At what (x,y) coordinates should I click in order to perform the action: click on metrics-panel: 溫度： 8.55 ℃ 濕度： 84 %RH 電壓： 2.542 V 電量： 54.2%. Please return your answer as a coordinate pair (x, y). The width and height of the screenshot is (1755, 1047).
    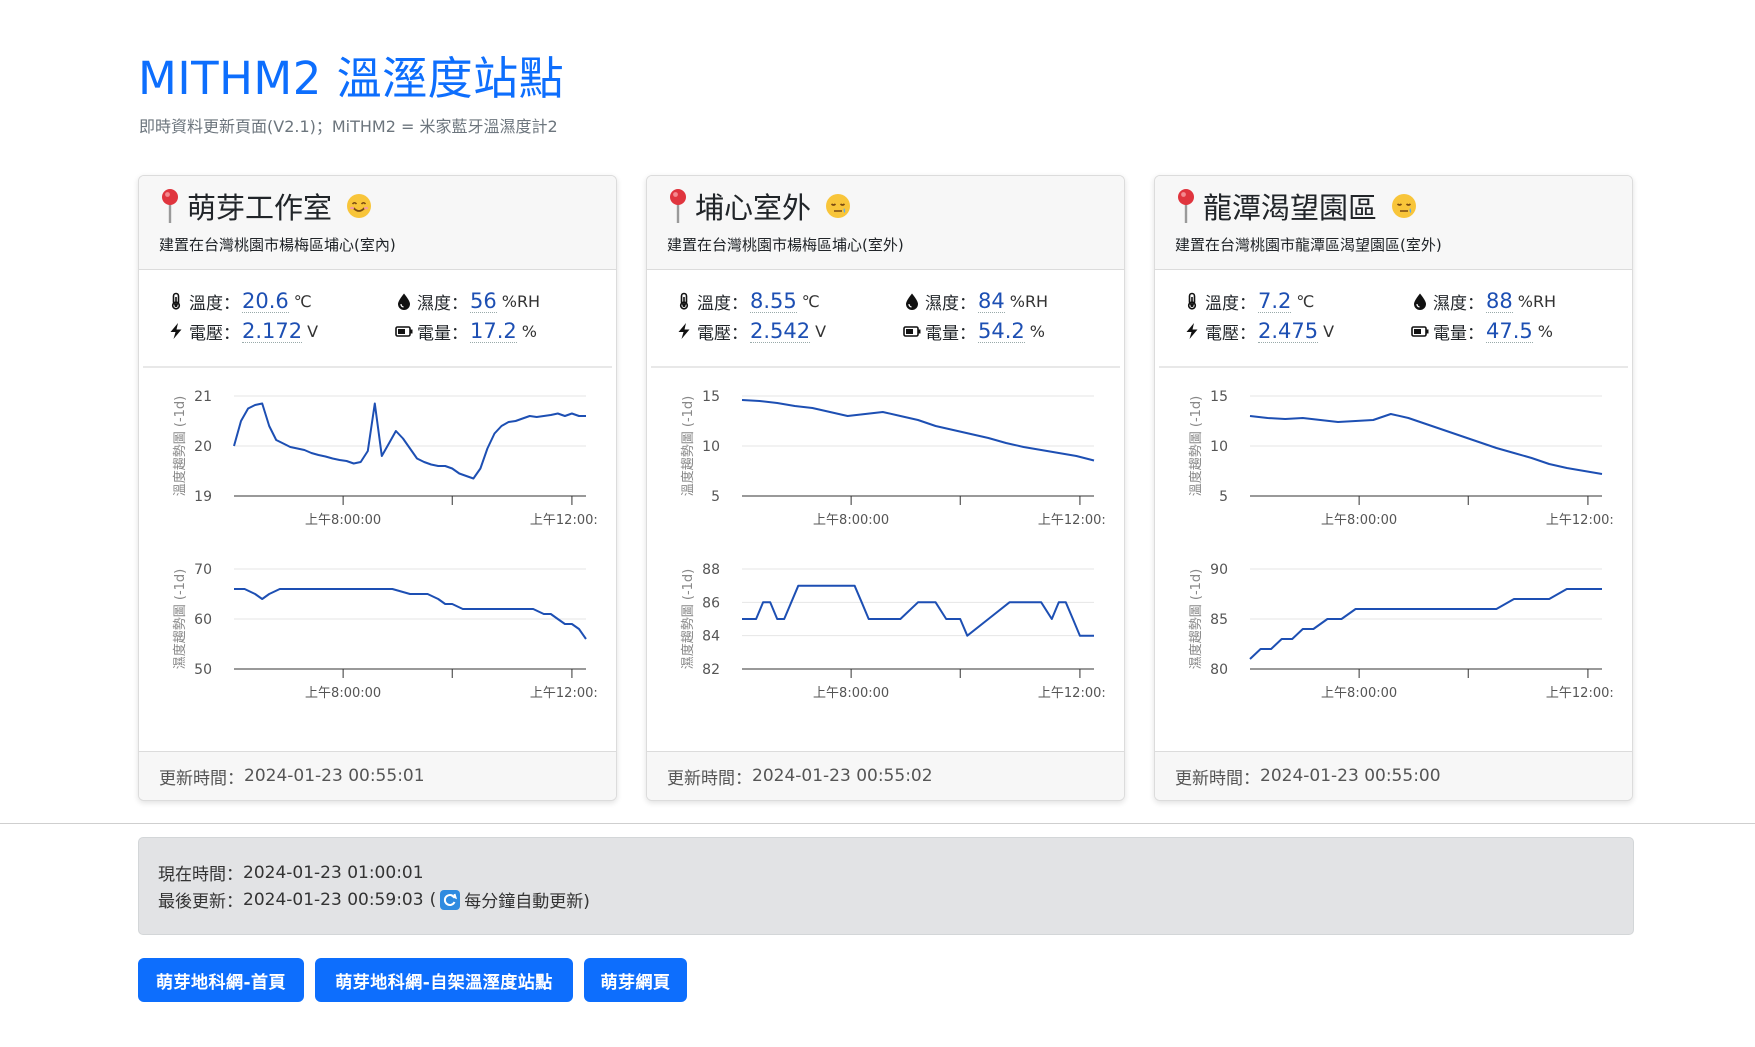
    Looking at the image, I should click on (885, 324).